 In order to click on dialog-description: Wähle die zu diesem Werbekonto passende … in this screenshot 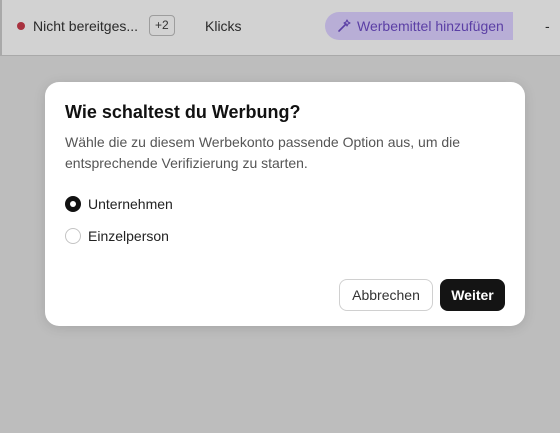, I will do `click(263, 152)`.